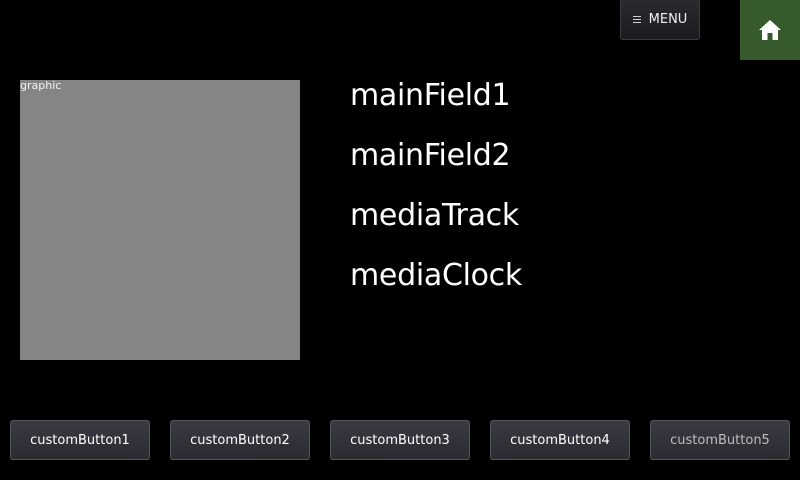  Describe the element at coordinates (434, 215) in the screenshot. I see `media-track: mediaTrack` at that location.